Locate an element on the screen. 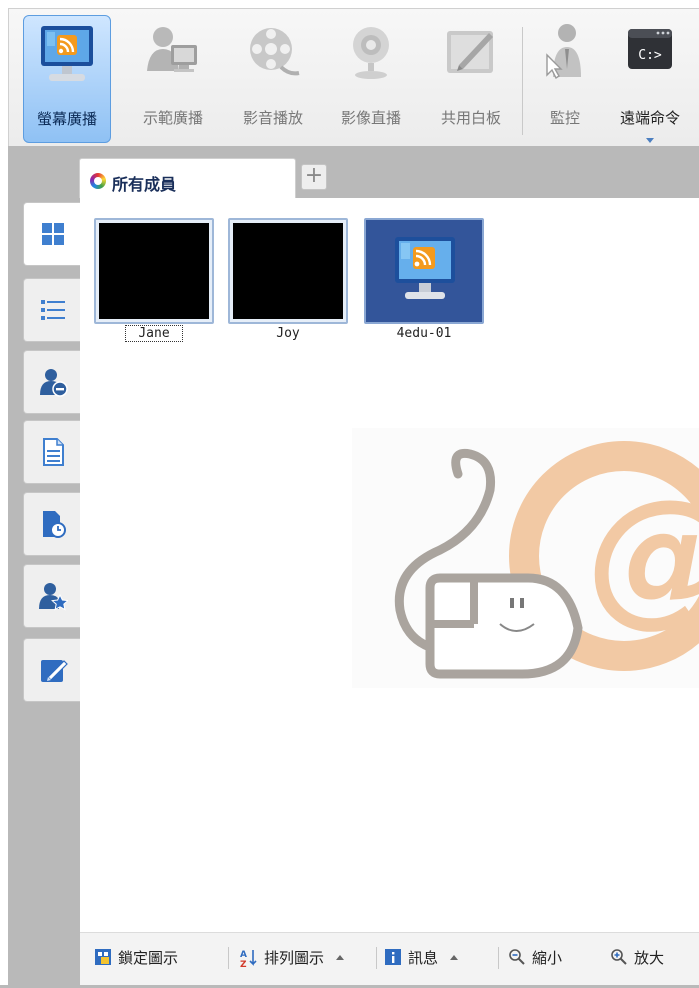  screen-broadcast-label: 螢幕廣播 is located at coordinates (66, 119).